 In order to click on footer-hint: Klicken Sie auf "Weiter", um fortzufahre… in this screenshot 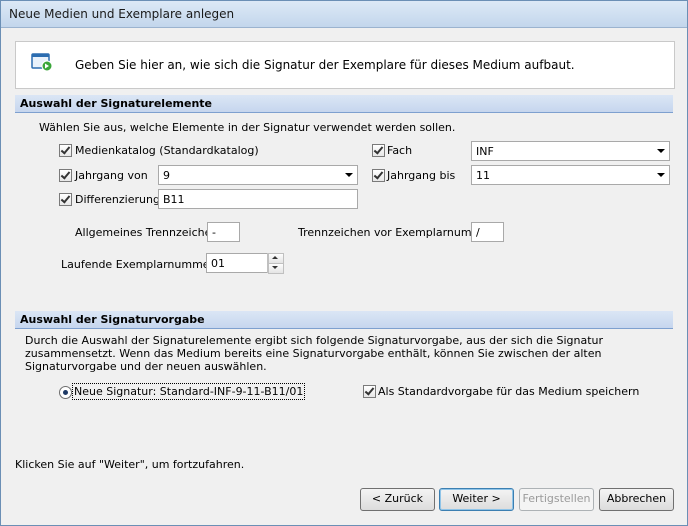, I will do `click(130, 464)`.